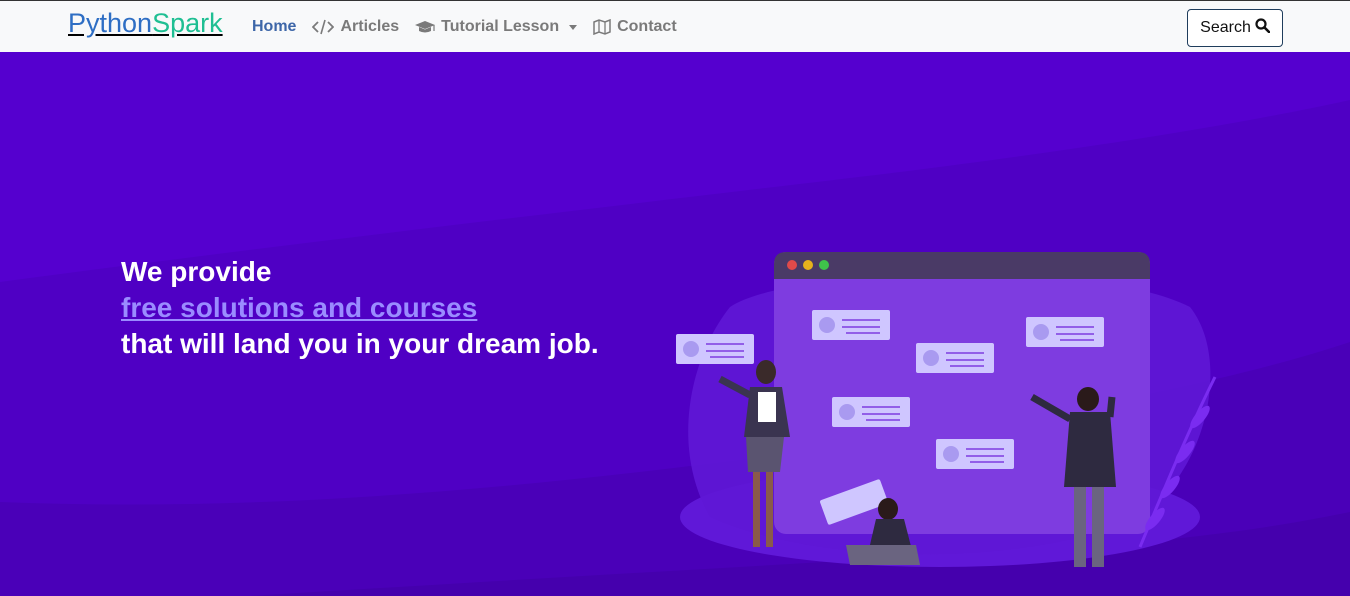 The width and height of the screenshot is (1350, 596). I want to click on main-nav: Home Articles Tutorial Lesson Contact, so click(464, 27).